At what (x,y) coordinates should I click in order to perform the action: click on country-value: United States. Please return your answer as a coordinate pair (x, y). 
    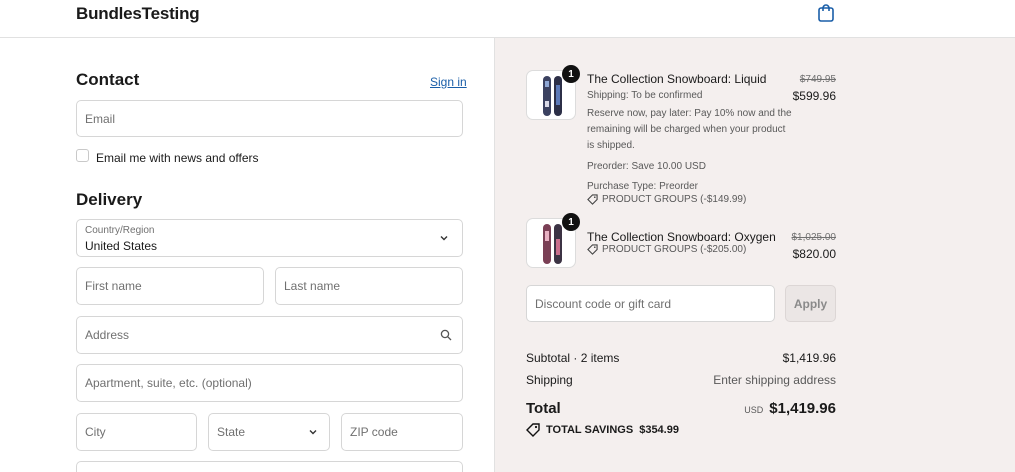
    Looking at the image, I should click on (121, 246).